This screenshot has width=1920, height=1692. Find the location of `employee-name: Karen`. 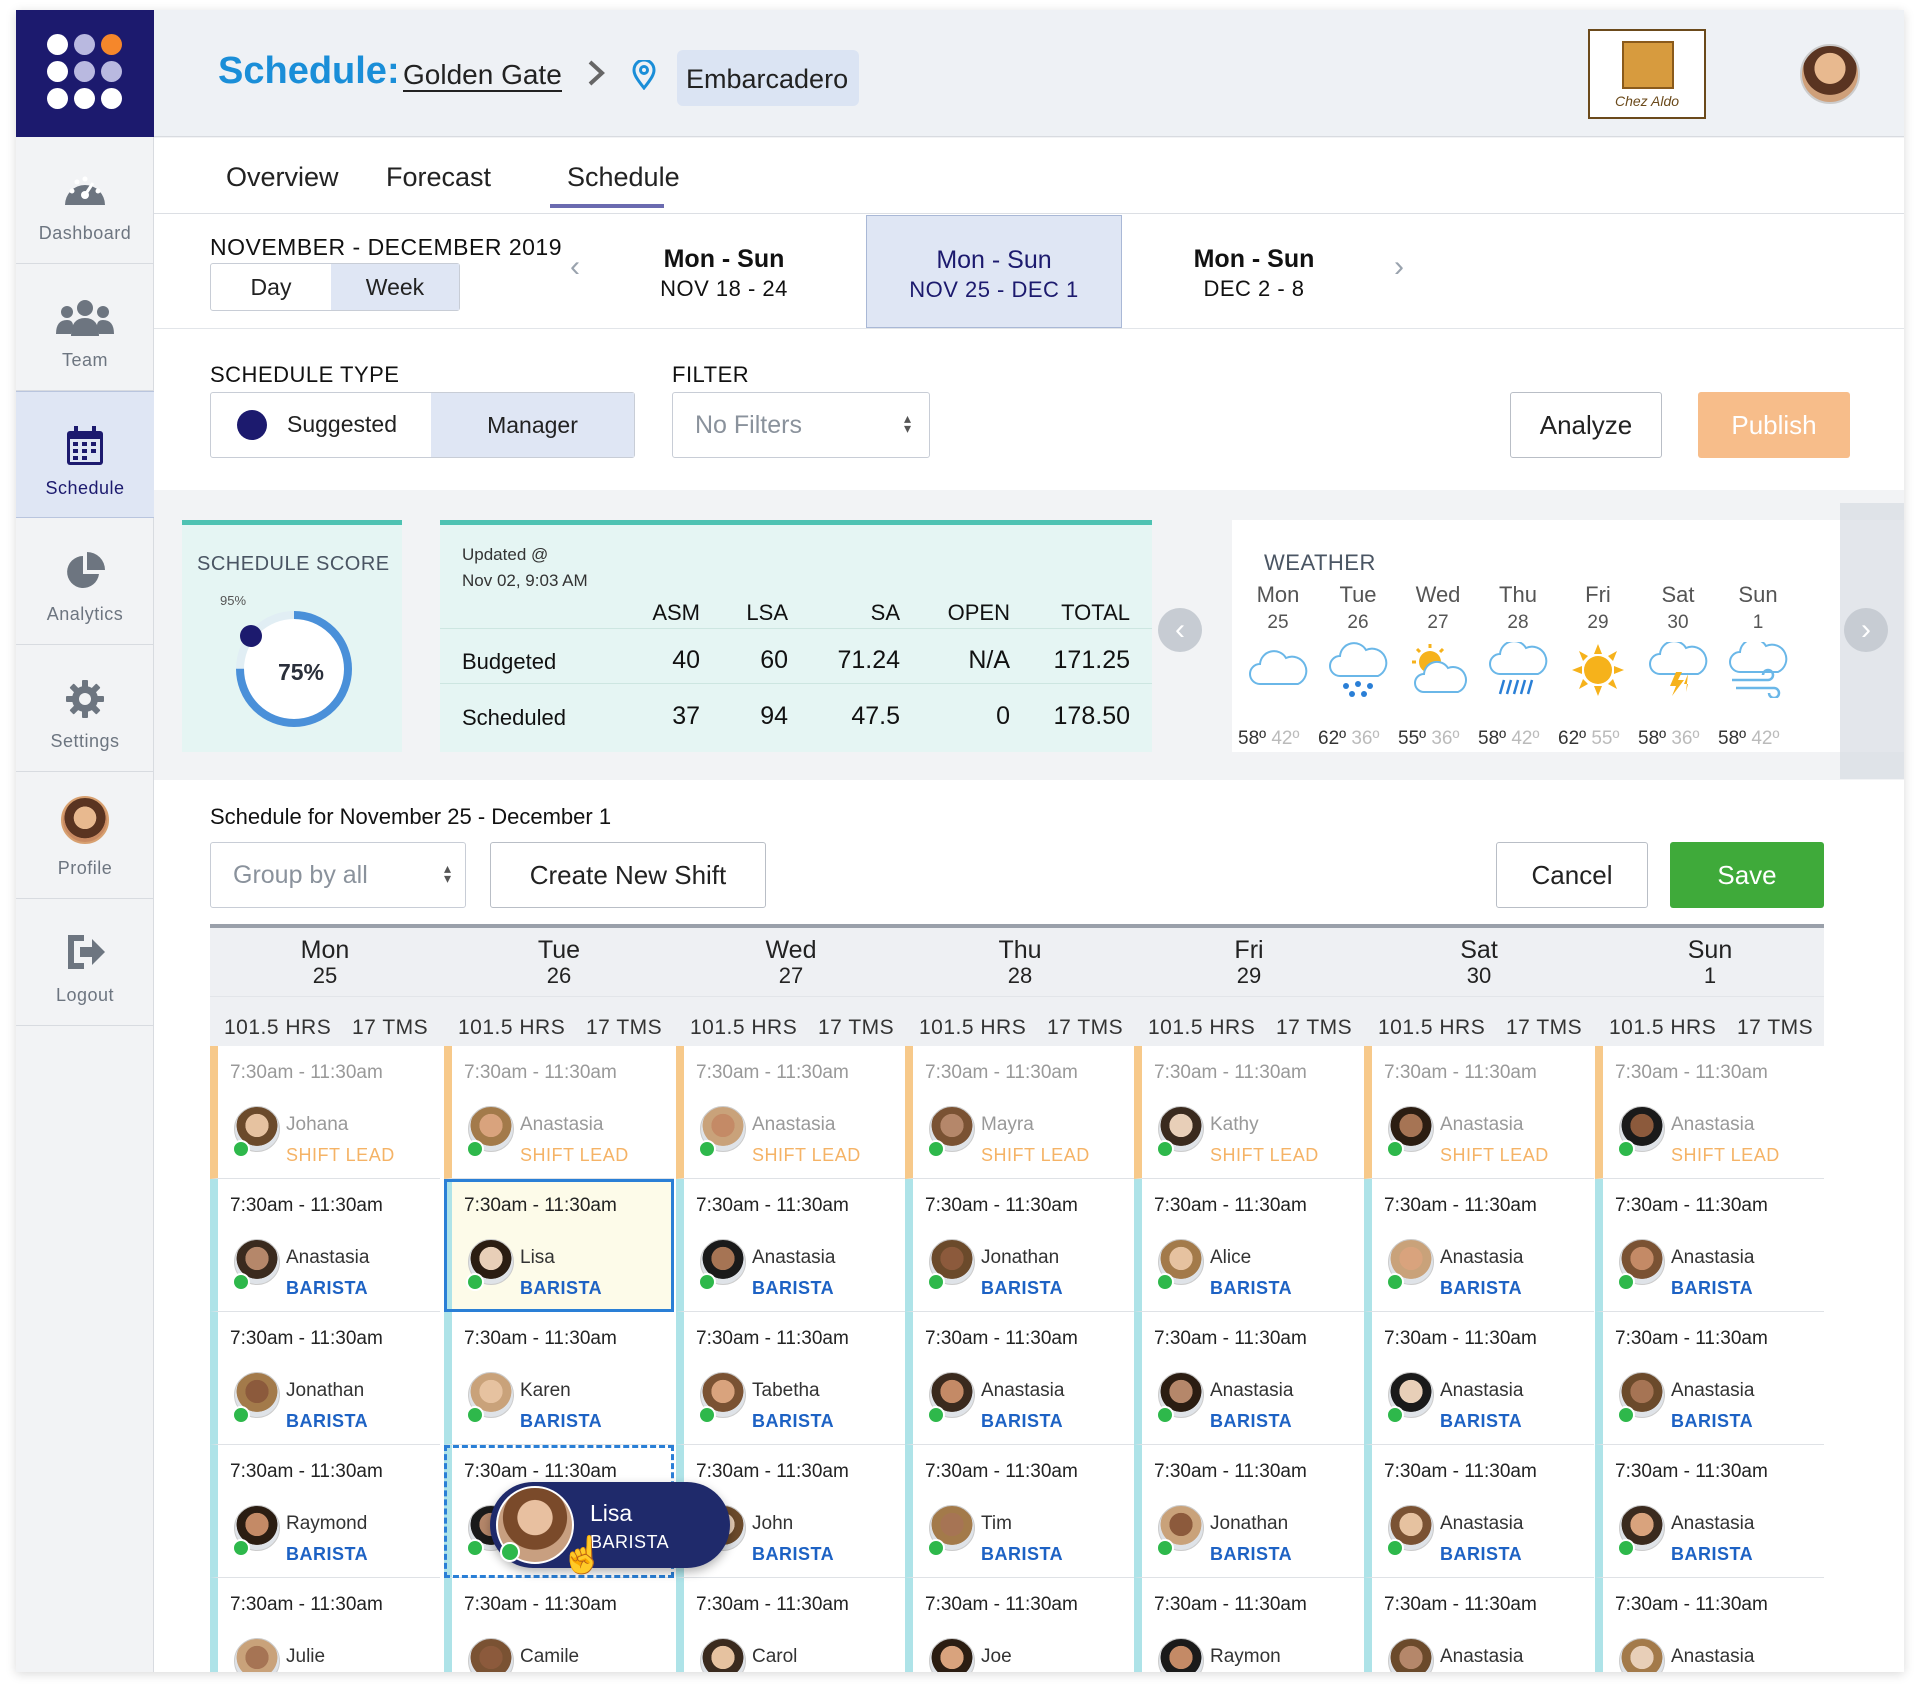

employee-name: Karen is located at coordinates (545, 1390).